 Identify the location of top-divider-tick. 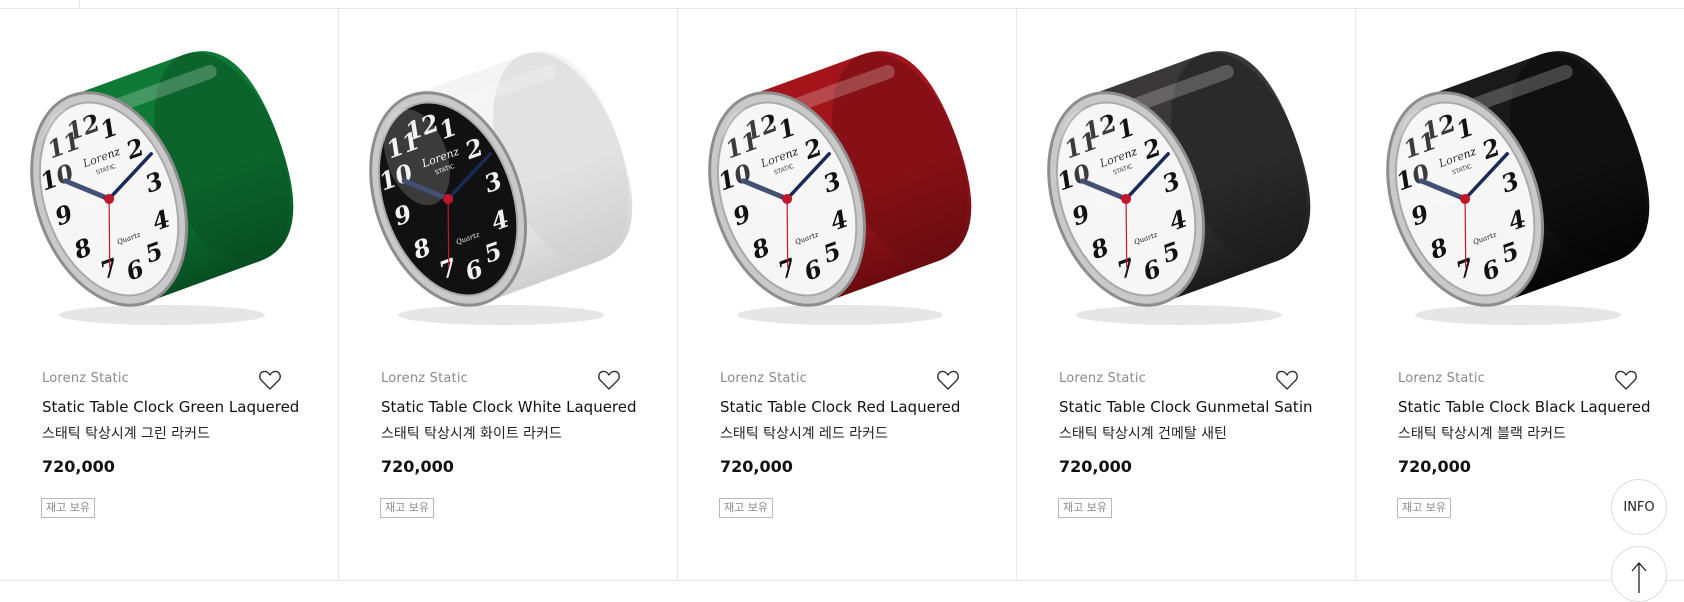
(79, 4).